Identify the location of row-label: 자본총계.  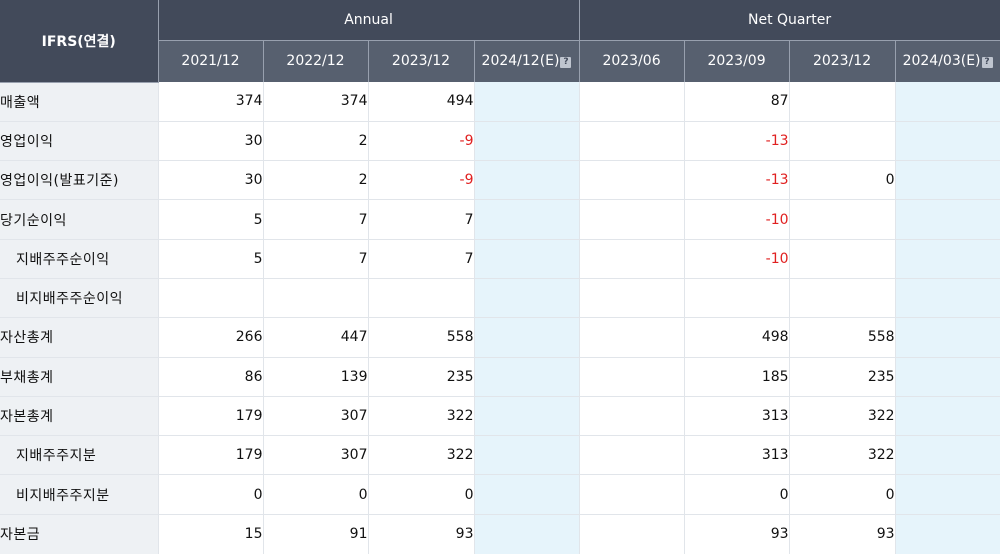
(79, 416).